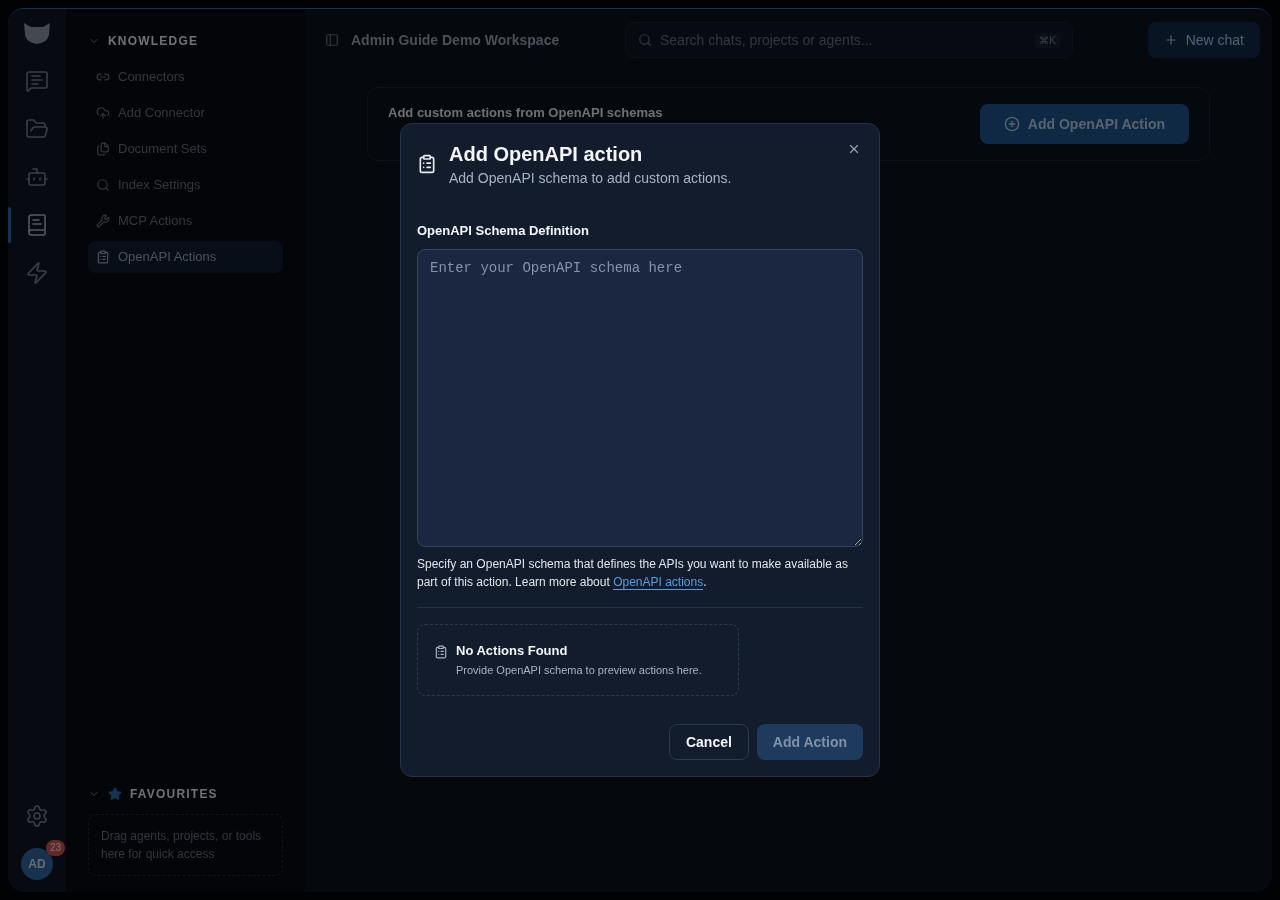 Image resolution: width=1280 pixels, height=900 pixels. What do you see at coordinates (1011, 124) in the screenshot?
I see `plus-circle-icon` at bounding box center [1011, 124].